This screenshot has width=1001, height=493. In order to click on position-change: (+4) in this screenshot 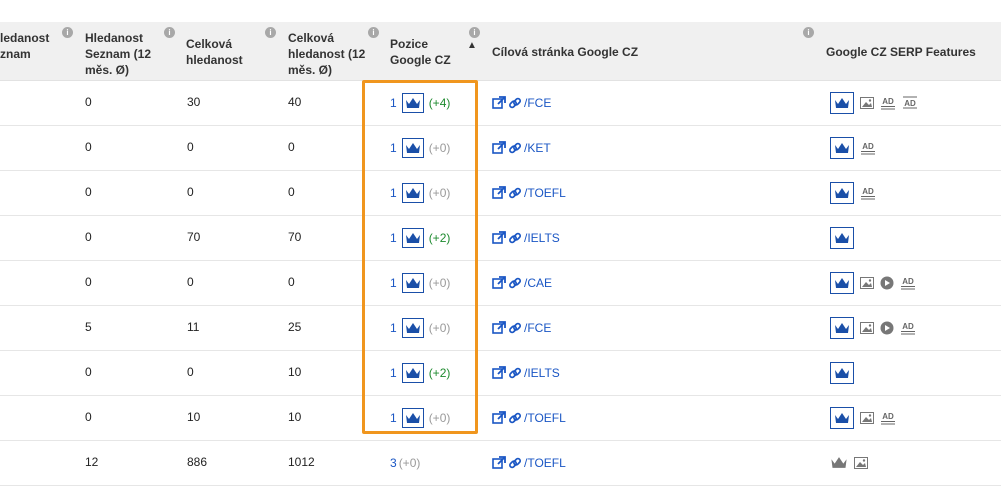, I will do `click(439, 102)`.